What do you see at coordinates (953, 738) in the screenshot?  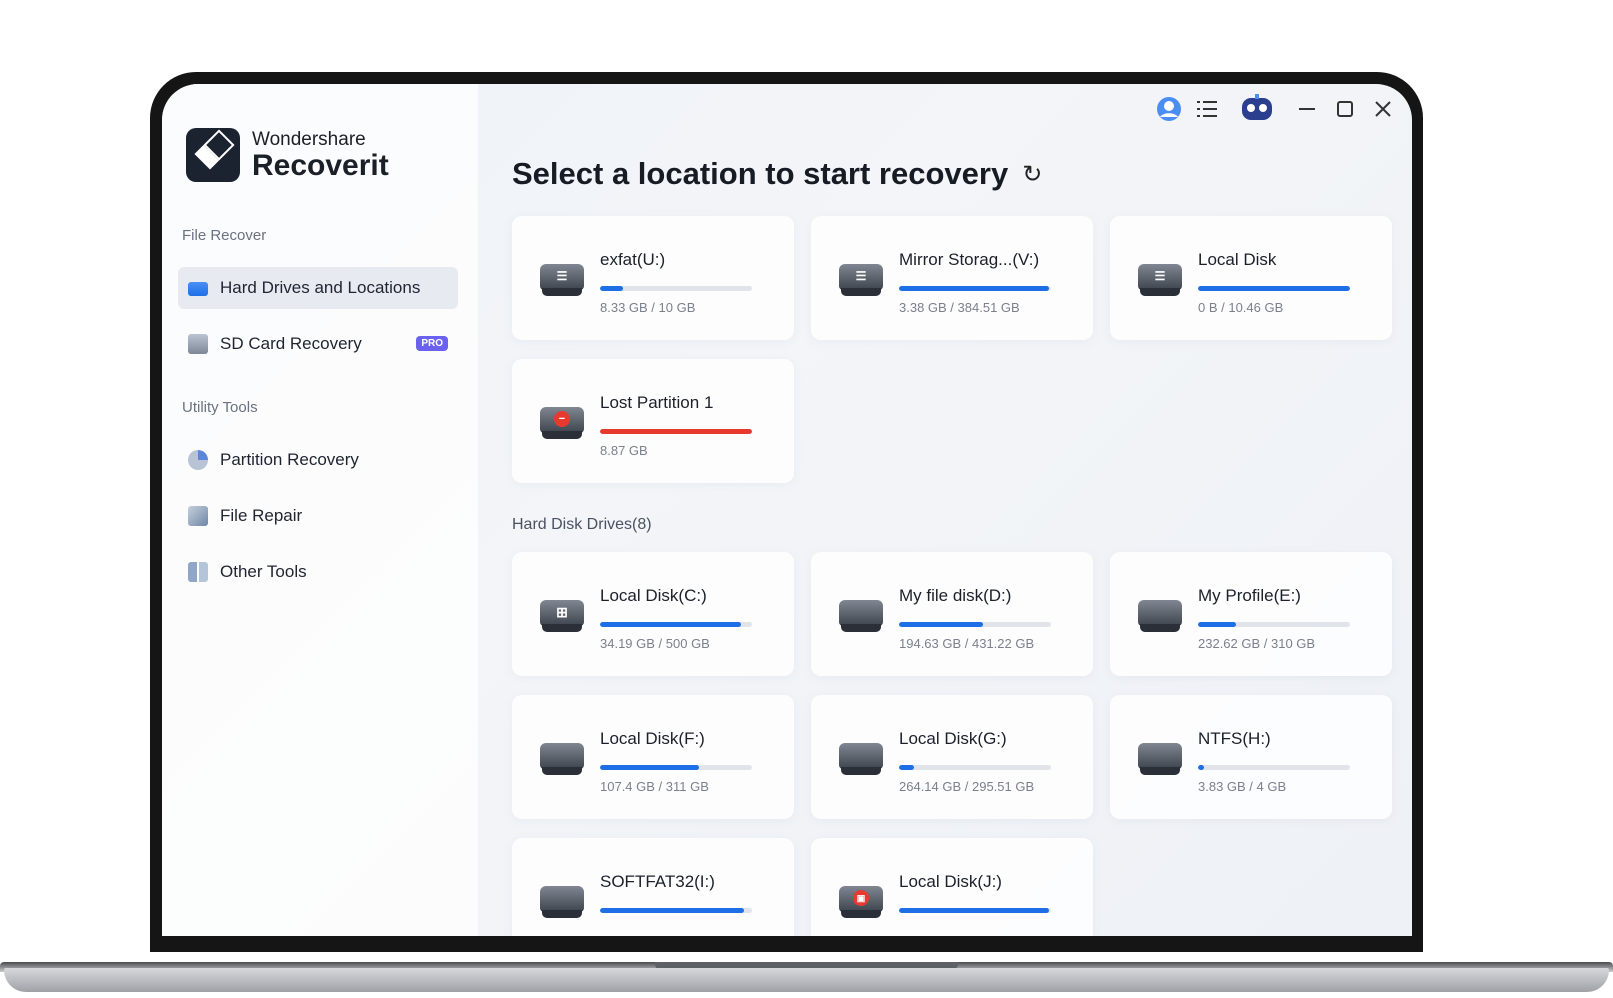 I see `drive-name: Local Disk(G:)` at bounding box center [953, 738].